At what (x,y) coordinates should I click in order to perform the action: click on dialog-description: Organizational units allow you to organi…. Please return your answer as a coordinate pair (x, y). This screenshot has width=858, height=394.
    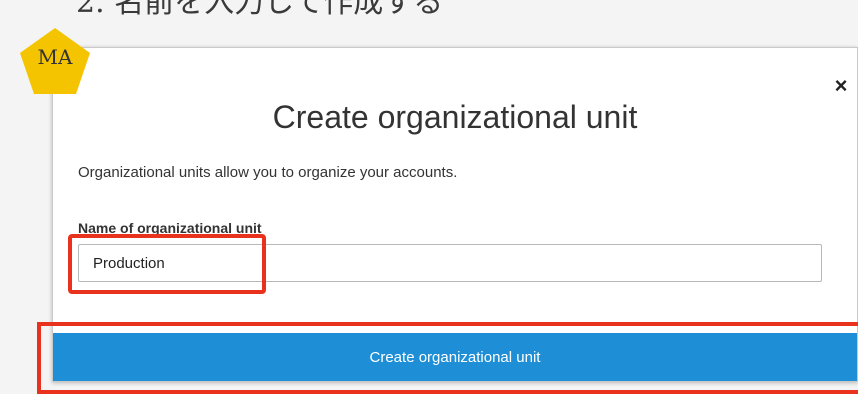
    Looking at the image, I should click on (268, 172).